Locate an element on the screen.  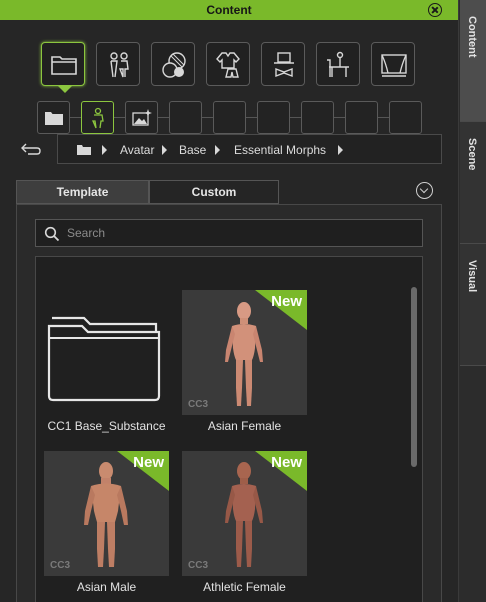
active-category-pointer is located at coordinates (65, 89).